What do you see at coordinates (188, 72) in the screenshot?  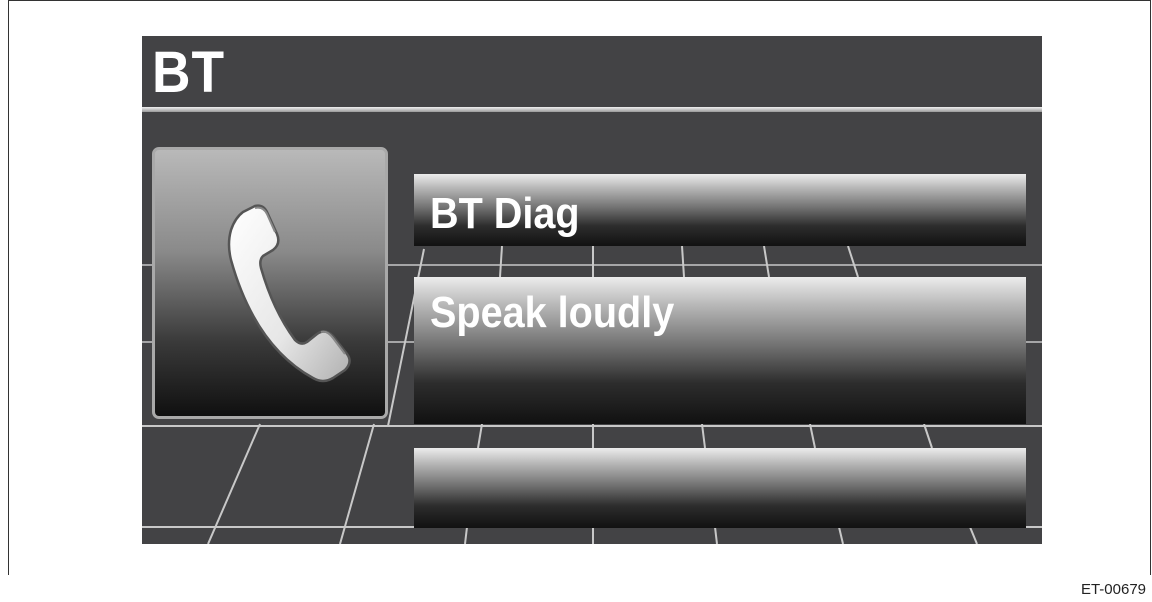 I see `screen-title: BT` at bounding box center [188, 72].